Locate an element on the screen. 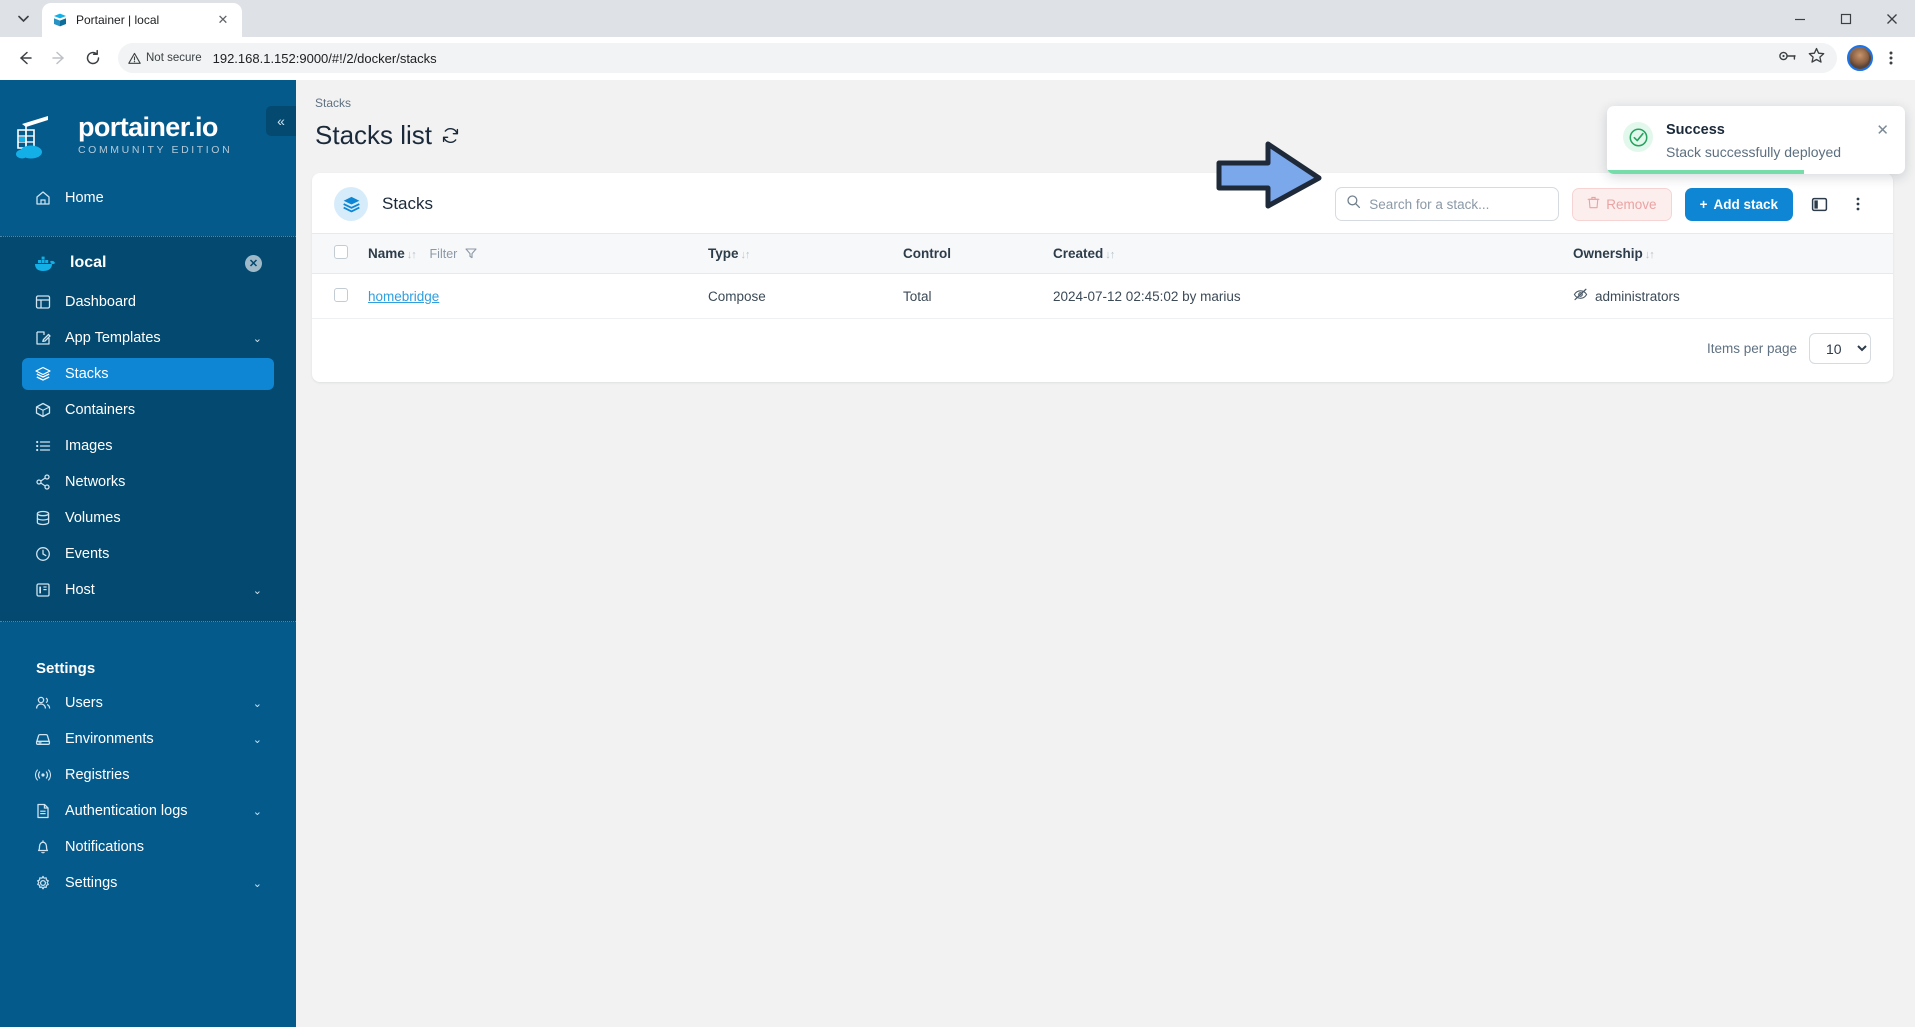 The image size is (1915, 1027). sidebar-item-dashboard: Dashboard is located at coordinates (148, 302).